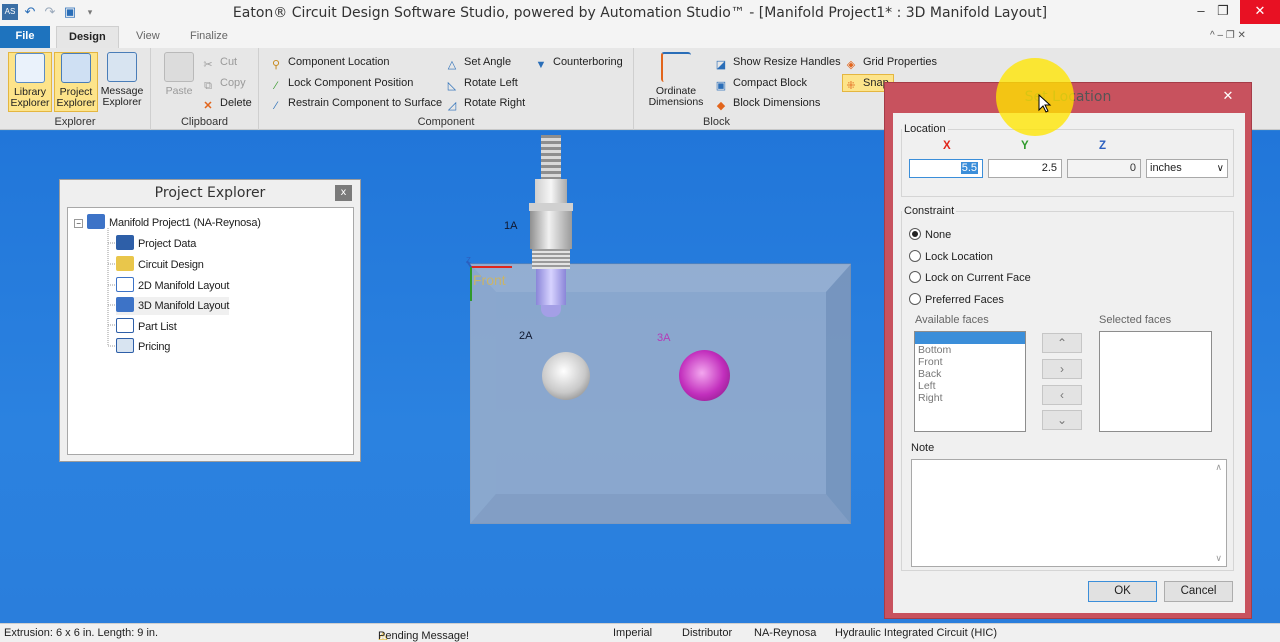 The image size is (1280, 642). I want to click on set-angle-button: △ Set Angle, so click(478, 62).